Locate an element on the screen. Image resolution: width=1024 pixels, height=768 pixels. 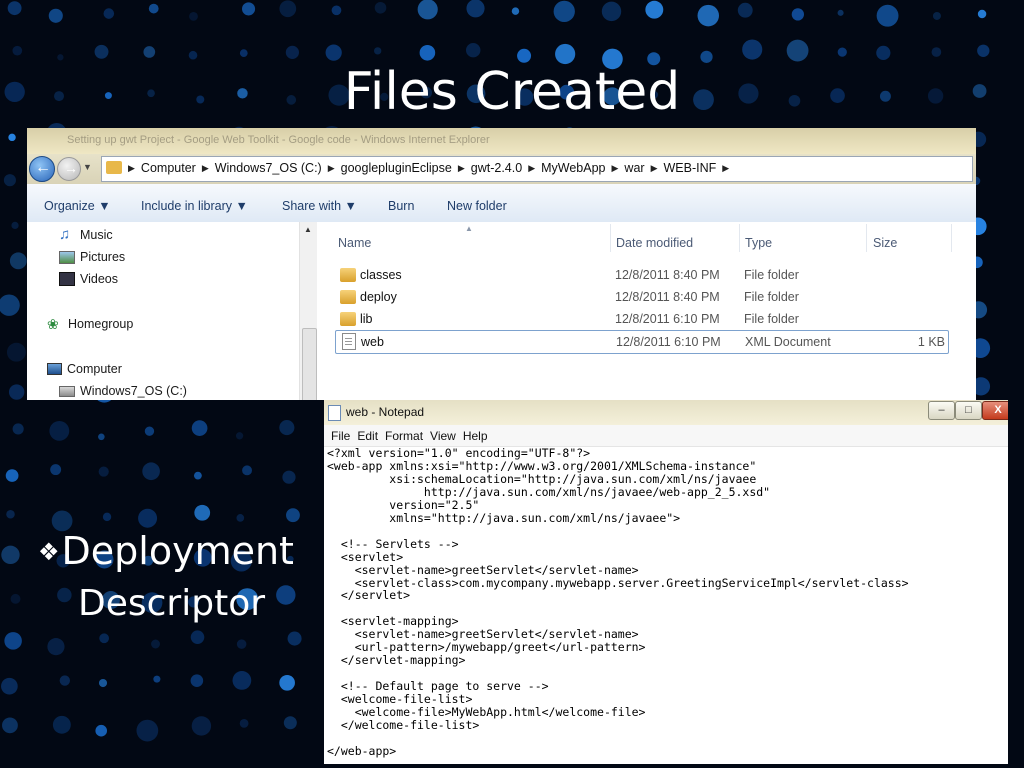
minimize-button: ‒ is located at coordinates (941, 410).